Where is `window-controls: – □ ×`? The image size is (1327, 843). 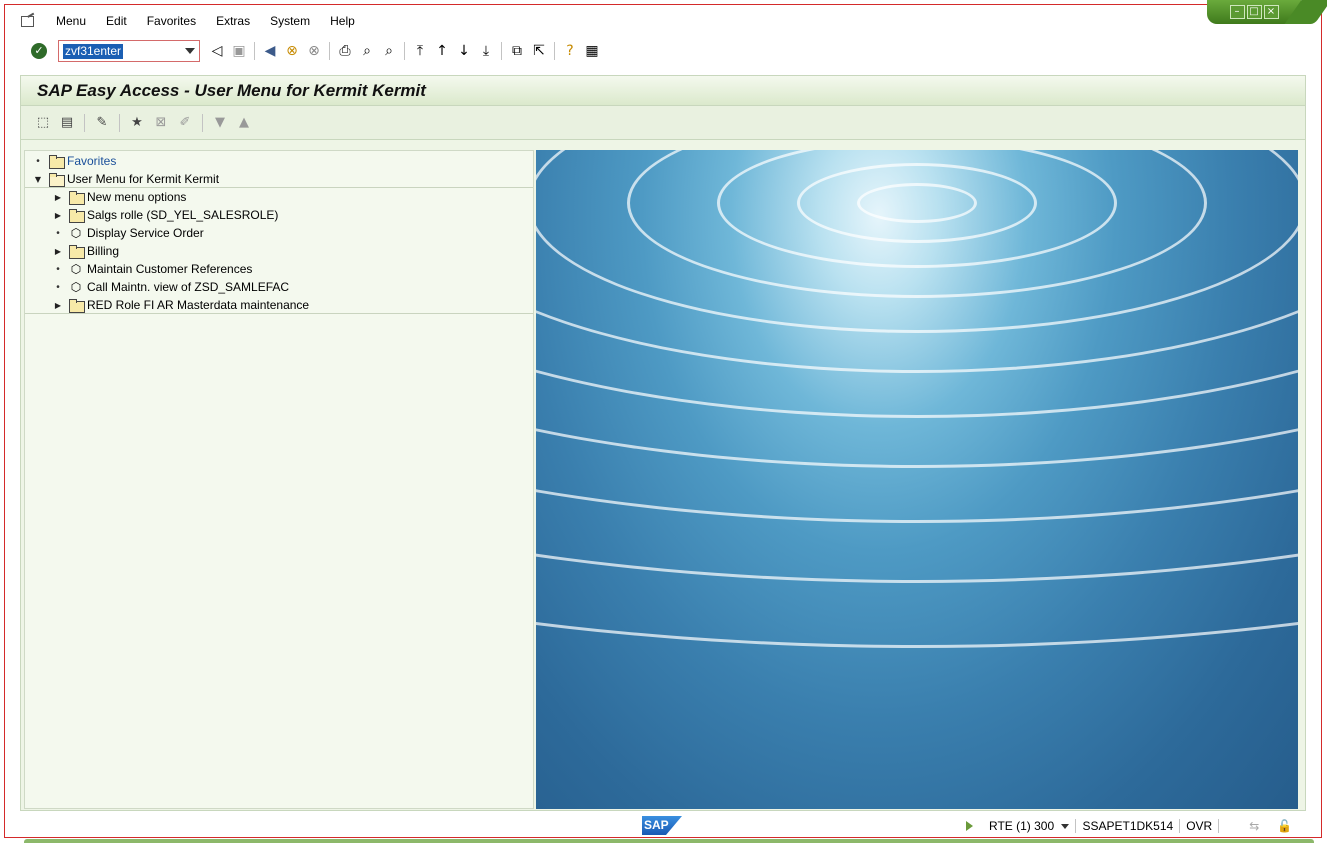
window-controls: – □ × is located at coordinates (1254, 12).